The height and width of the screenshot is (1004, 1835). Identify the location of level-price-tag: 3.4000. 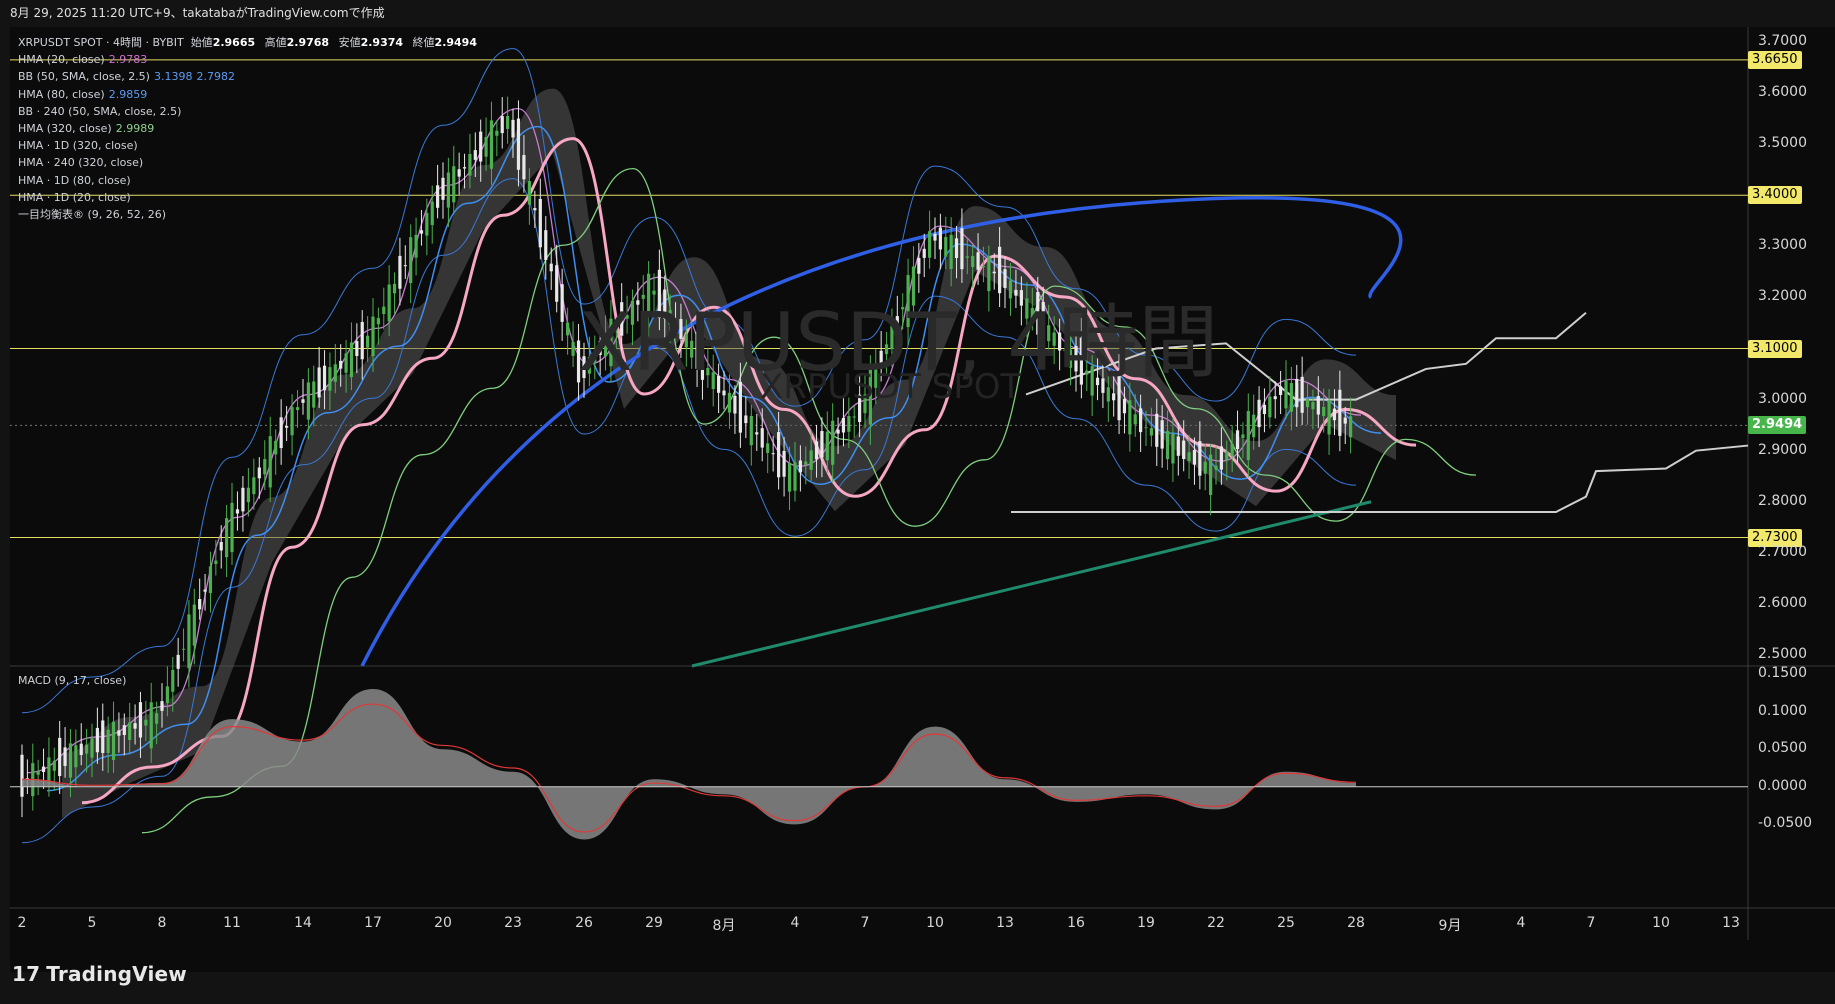
(1775, 195).